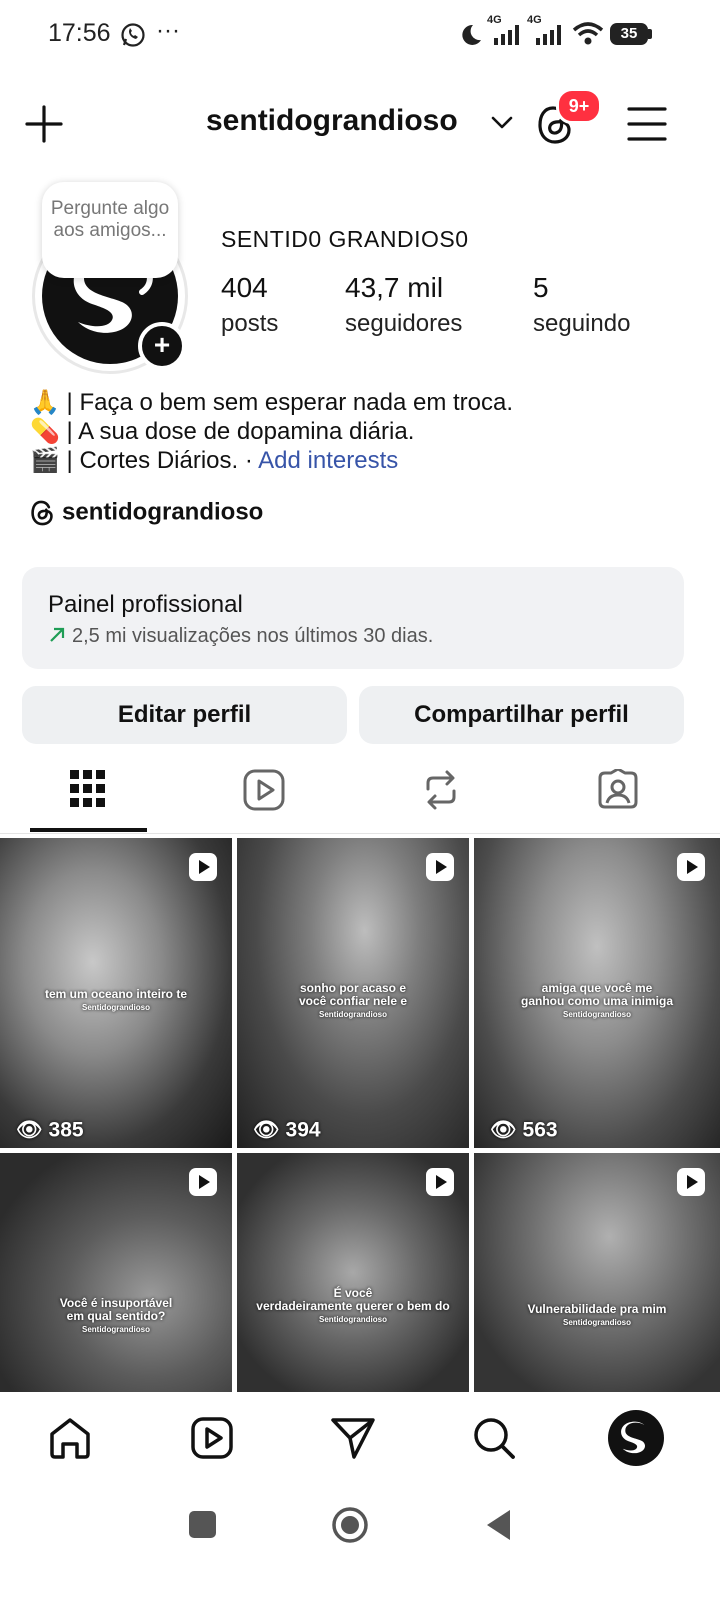  I want to click on tabs-divider, so click(360, 833).